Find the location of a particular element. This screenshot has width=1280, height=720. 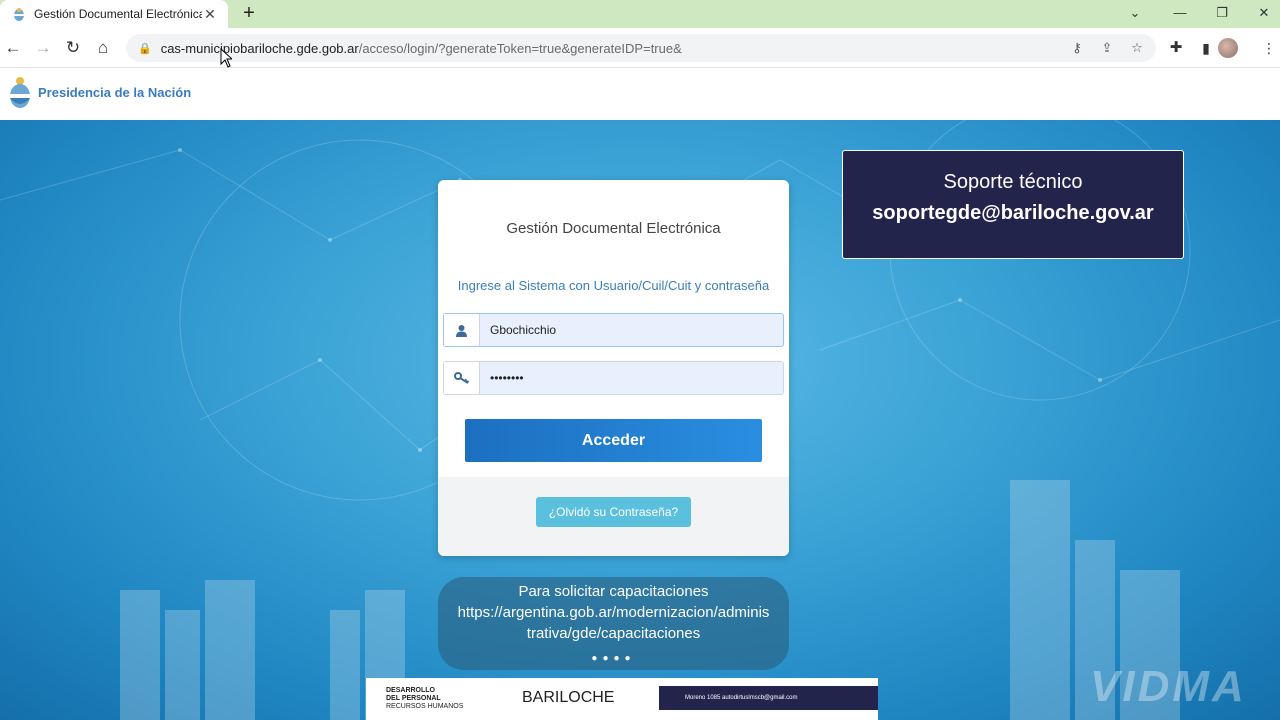

login-card-footer: ¿Olvidó su Contraseña? is located at coordinates (613, 516).